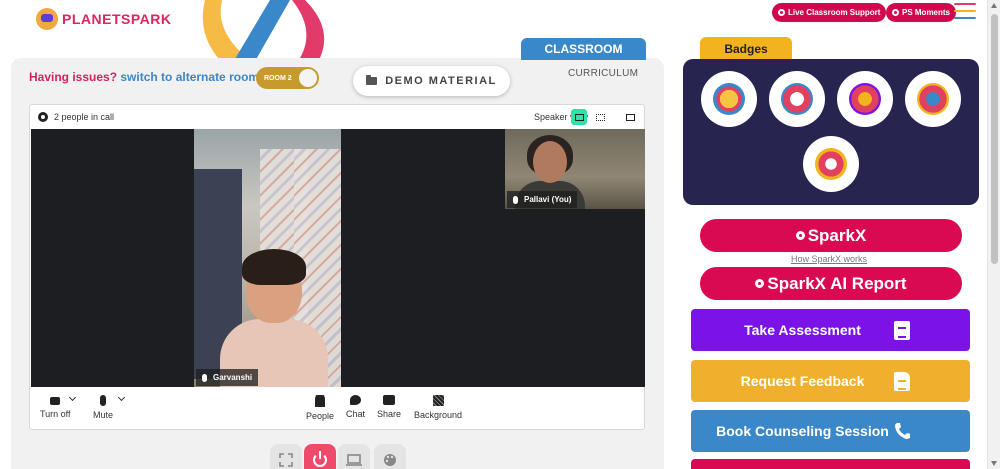 The height and width of the screenshot is (469, 1000). I want to click on background-label: Background, so click(438, 415).